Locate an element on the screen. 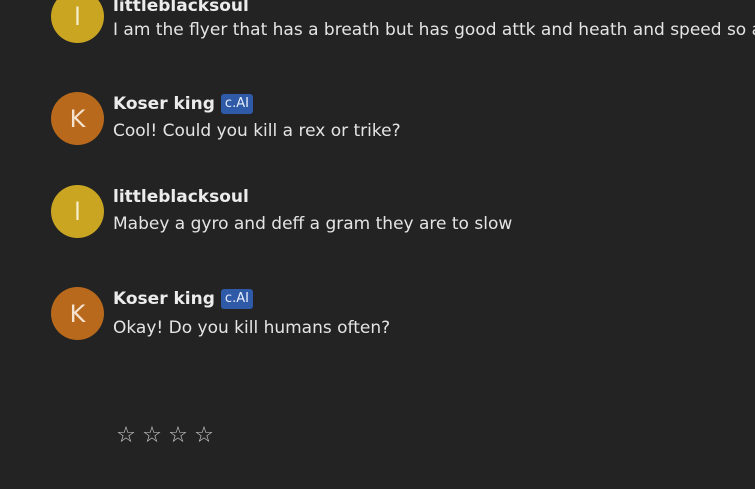  message-text: Cool! Could you kill a rex or trike? is located at coordinates (257, 131).